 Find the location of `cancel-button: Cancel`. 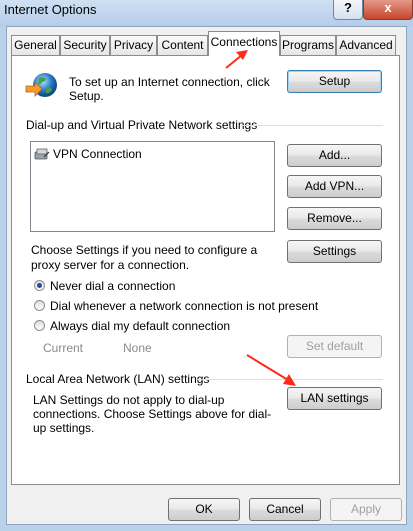

cancel-button: Cancel is located at coordinates (285, 509).